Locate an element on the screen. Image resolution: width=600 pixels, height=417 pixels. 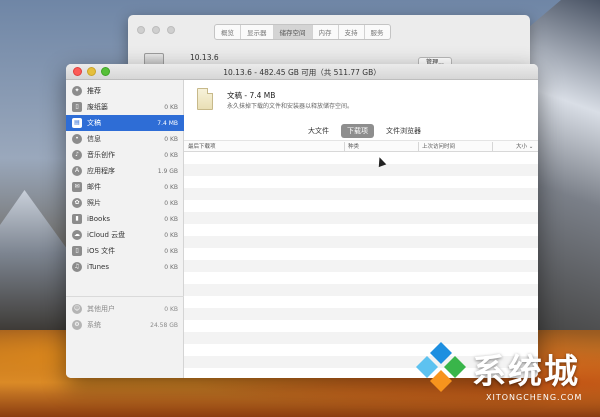
window-title: 10.13.6 - 482.45 GB 可用（共 511.77 GB） is located at coordinates (302, 72).